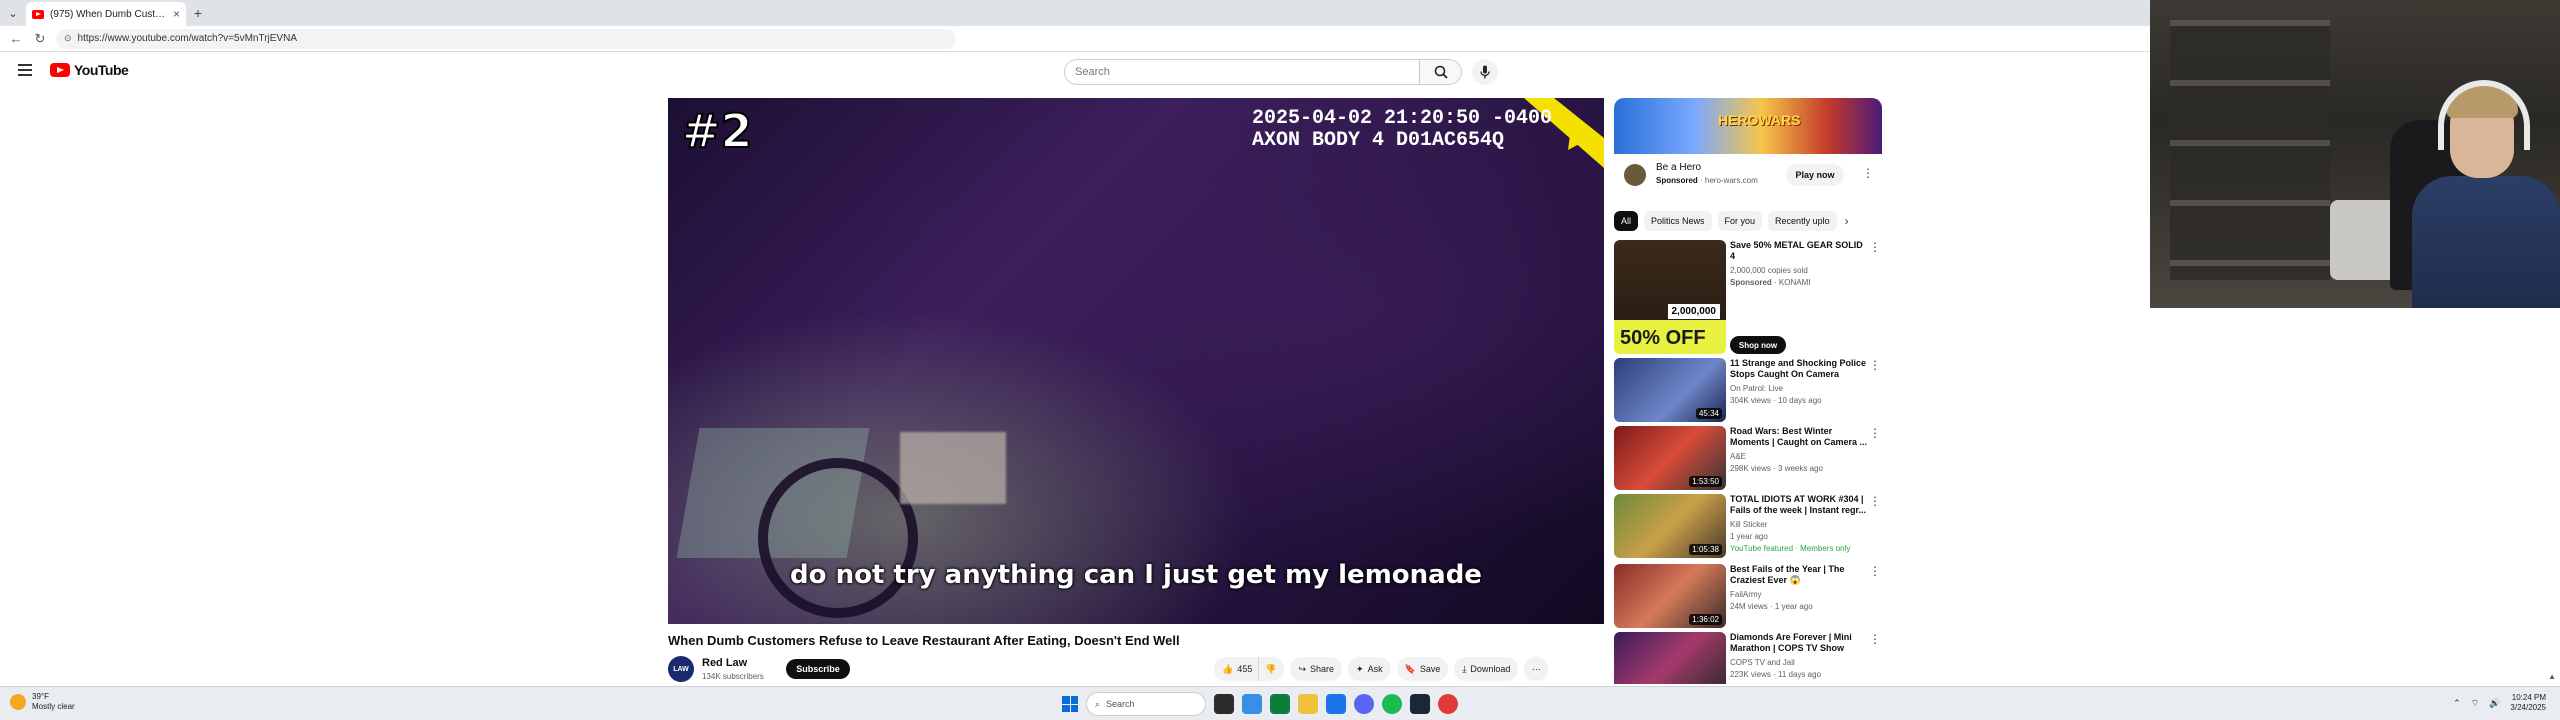  What do you see at coordinates (1626, 221) in the screenshot?
I see `chip-all: All` at bounding box center [1626, 221].